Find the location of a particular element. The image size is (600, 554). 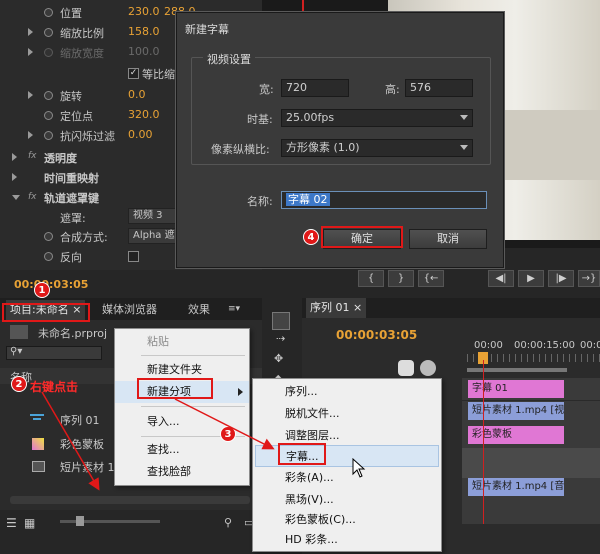

annotation-arrows is located at coordinates (158, 441).